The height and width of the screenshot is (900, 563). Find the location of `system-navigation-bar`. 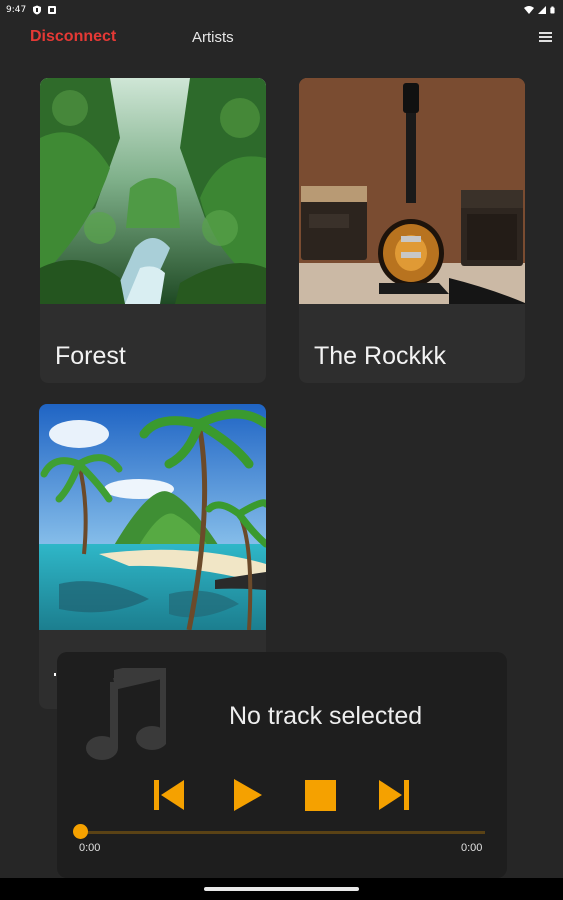

system-navigation-bar is located at coordinates (281, 889).